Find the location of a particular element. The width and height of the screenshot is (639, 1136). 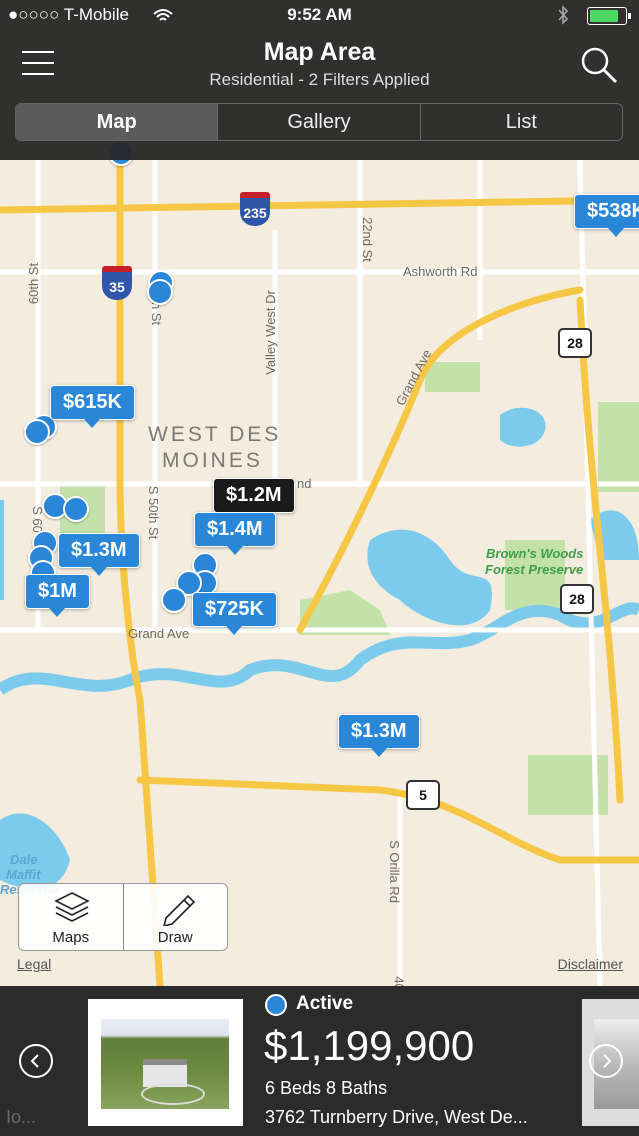

price-pin: $725K is located at coordinates (234, 613).